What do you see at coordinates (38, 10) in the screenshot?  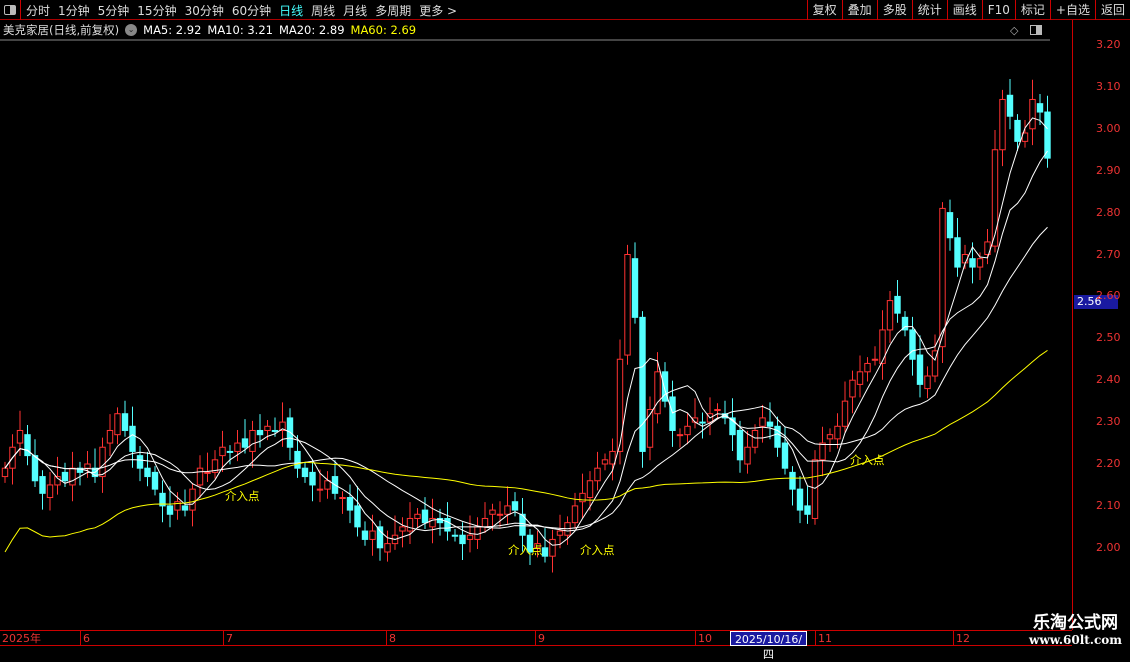 I see `period-tab: 分时` at bounding box center [38, 10].